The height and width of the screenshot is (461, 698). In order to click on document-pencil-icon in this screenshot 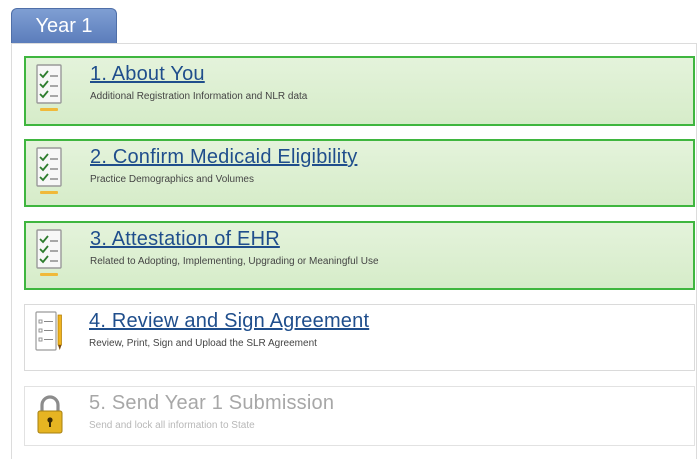, I will do `click(48, 331)`.